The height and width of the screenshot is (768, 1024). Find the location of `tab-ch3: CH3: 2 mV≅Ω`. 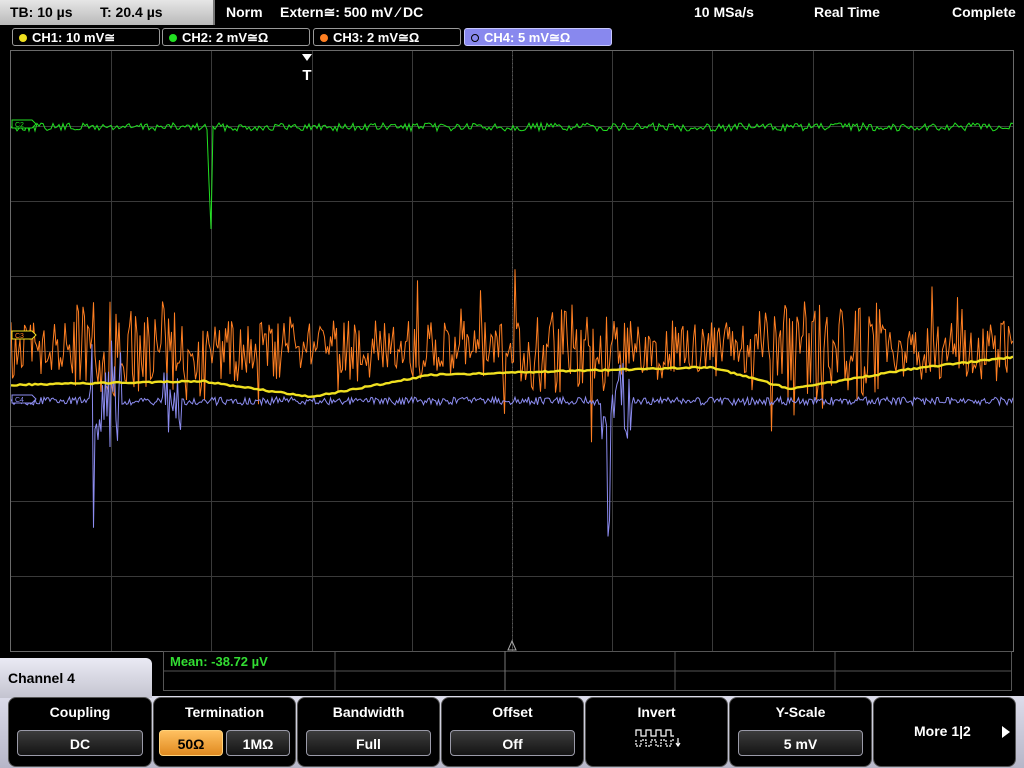

tab-ch3: CH3: 2 mV≅Ω is located at coordinates (387, 37).